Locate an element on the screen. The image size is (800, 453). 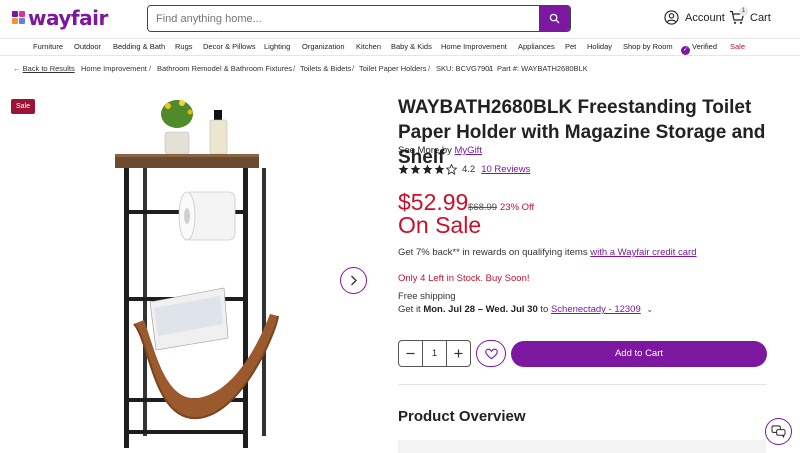
breadcrumb-item-bathroom-remodel: Bathroom Remodel & Bathroom Fixtures is located at coordinates (224, 68).